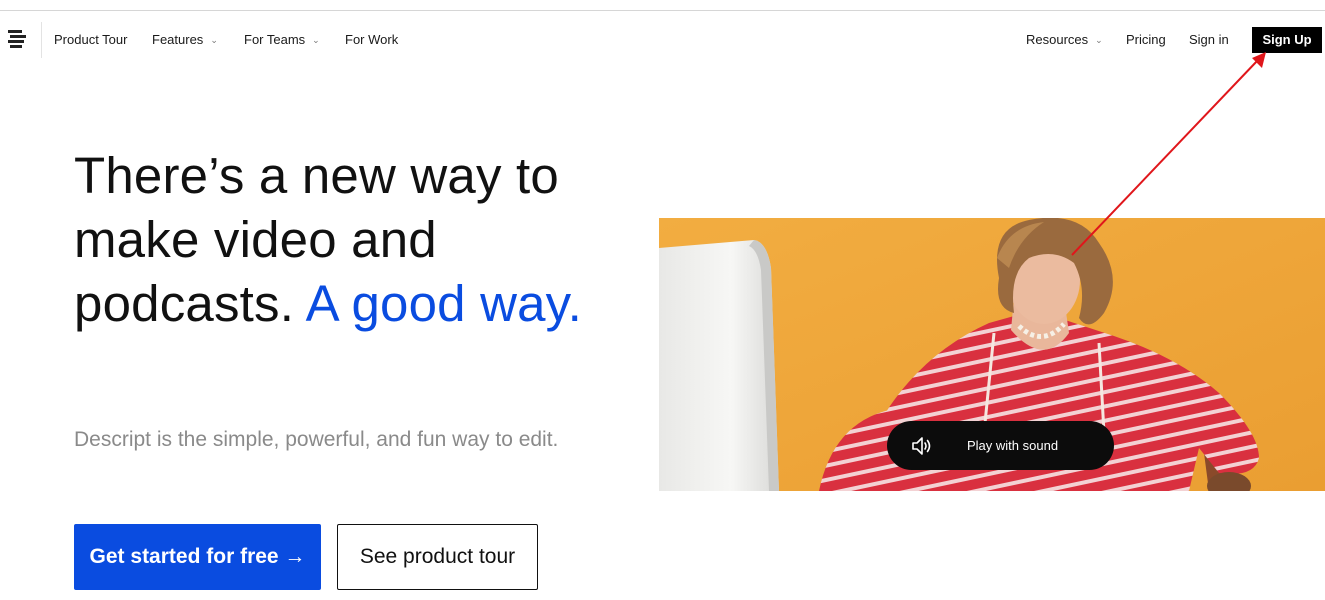  Describe the element at coordinates (197, 557) in the screenshot. I see `get-started-button: Get started for free →` at that location.